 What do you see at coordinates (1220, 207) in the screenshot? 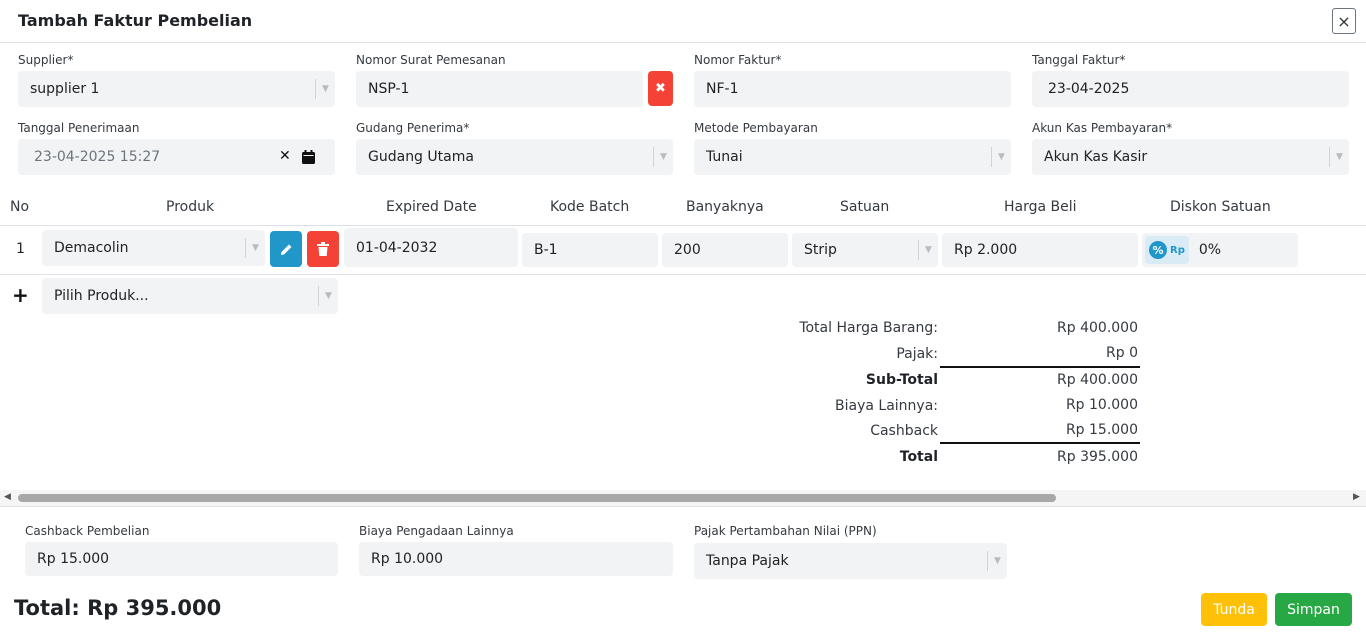
I see `col-header-diskon: Diskon Satuan` at bounding box center [1220, 207].